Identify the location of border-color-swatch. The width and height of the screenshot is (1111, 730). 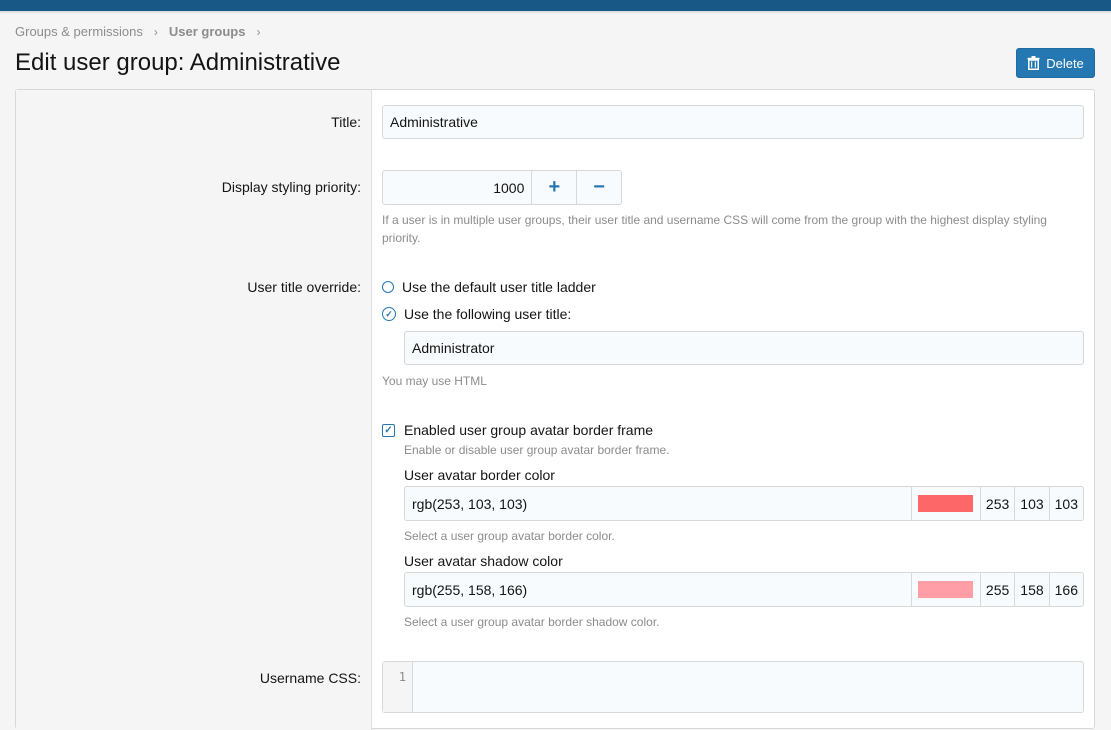
(946, 503).